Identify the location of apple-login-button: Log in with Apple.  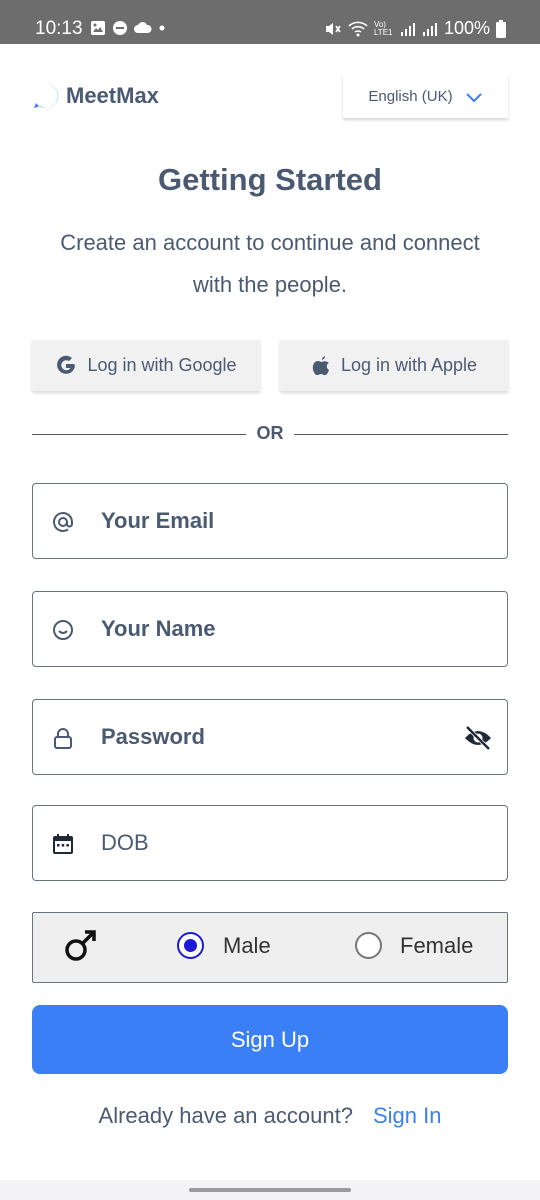
(394, 365).